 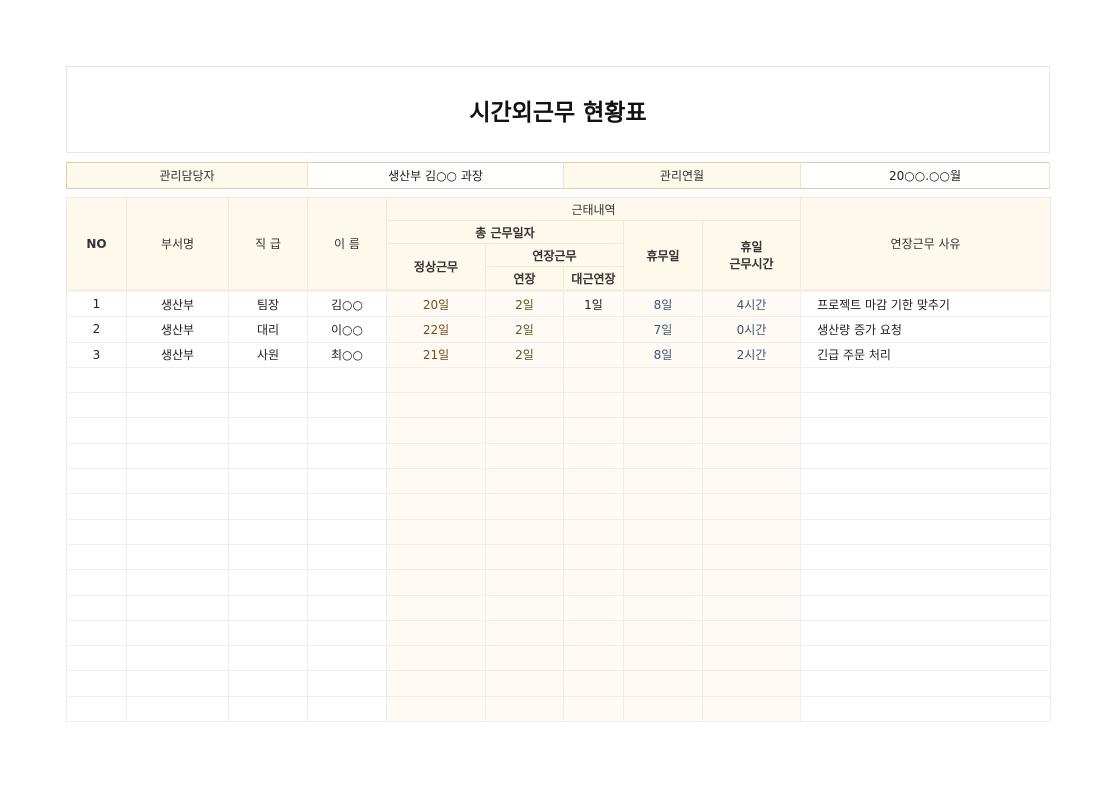 What do you see at coordinates (926, 303) in the screenshot?
I see `cell-reason: 프로젝트 마감 기한 맞추기` at bounding box center [926, 303].